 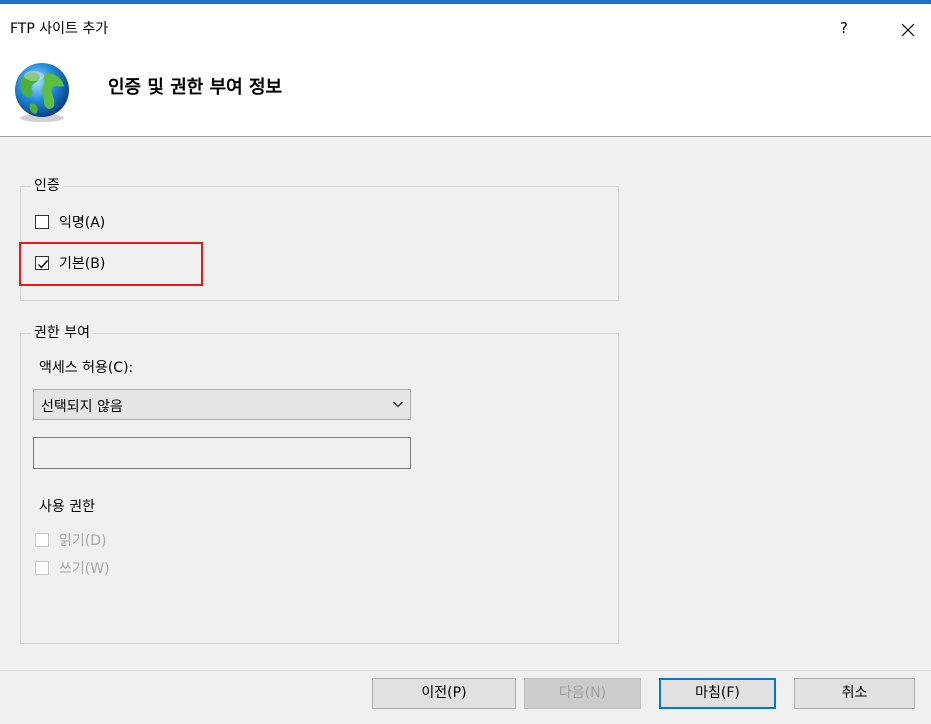 I want to click on access-select: 선택되지 않음, so click(x=222, y=404).